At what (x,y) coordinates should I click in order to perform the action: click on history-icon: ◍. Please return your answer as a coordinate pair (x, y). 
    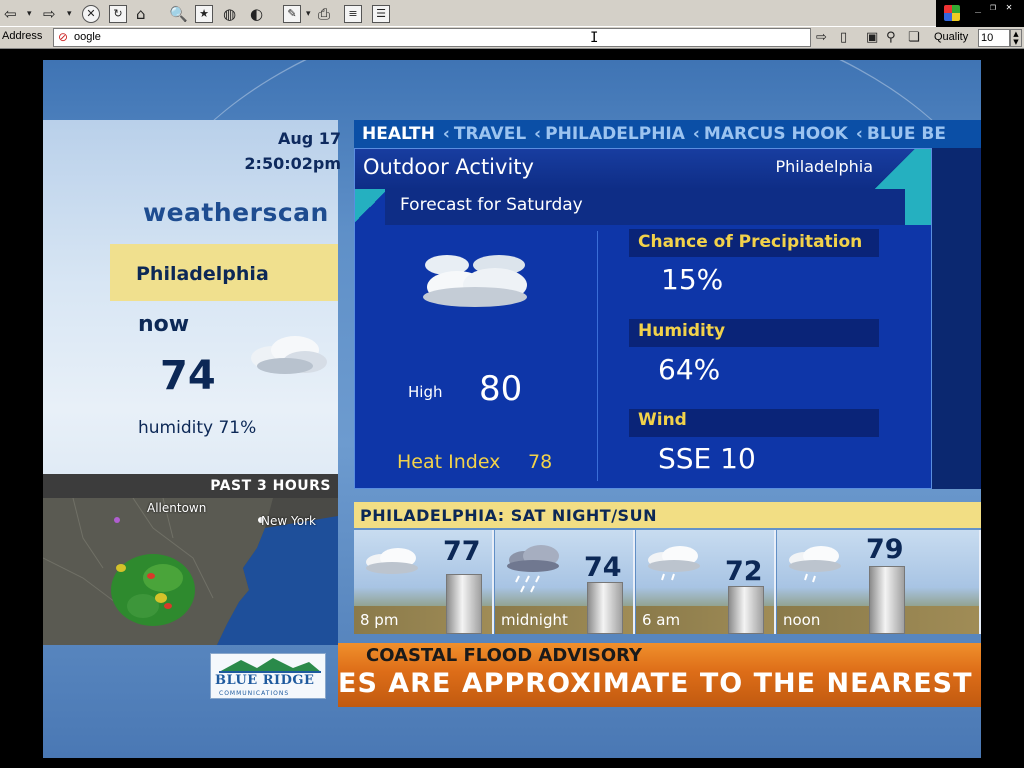
    Looking at the image, I should click on (229, 13).